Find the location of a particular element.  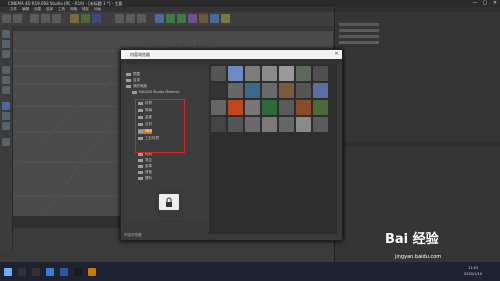

browser-icon is located at coordinates (50, 272).